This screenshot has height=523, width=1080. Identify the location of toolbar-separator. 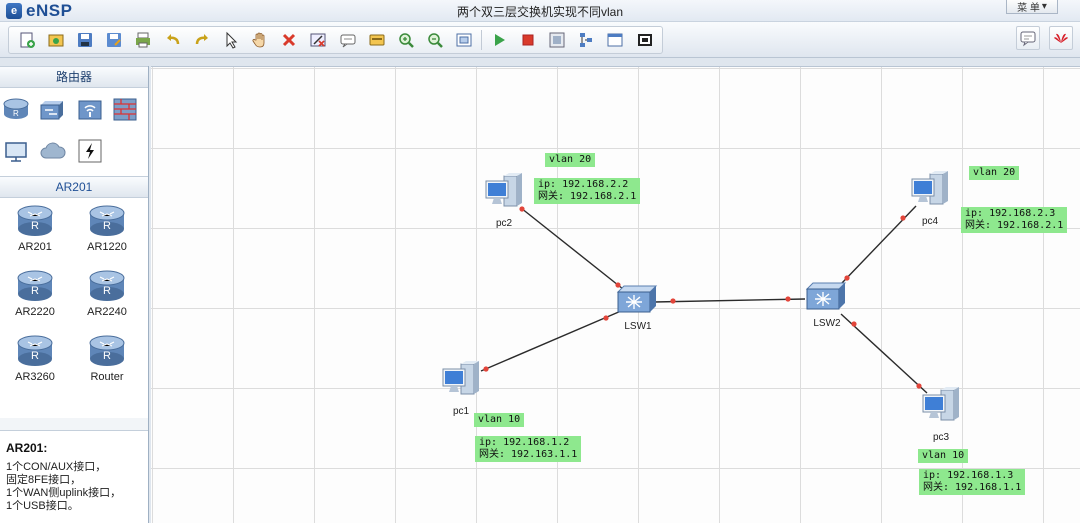
(481, 40).